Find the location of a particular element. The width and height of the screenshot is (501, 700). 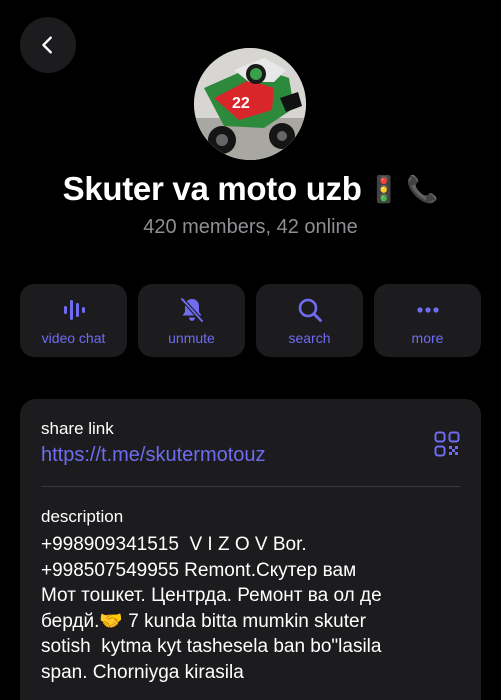

search-icon is located at coordinates (310, 310).